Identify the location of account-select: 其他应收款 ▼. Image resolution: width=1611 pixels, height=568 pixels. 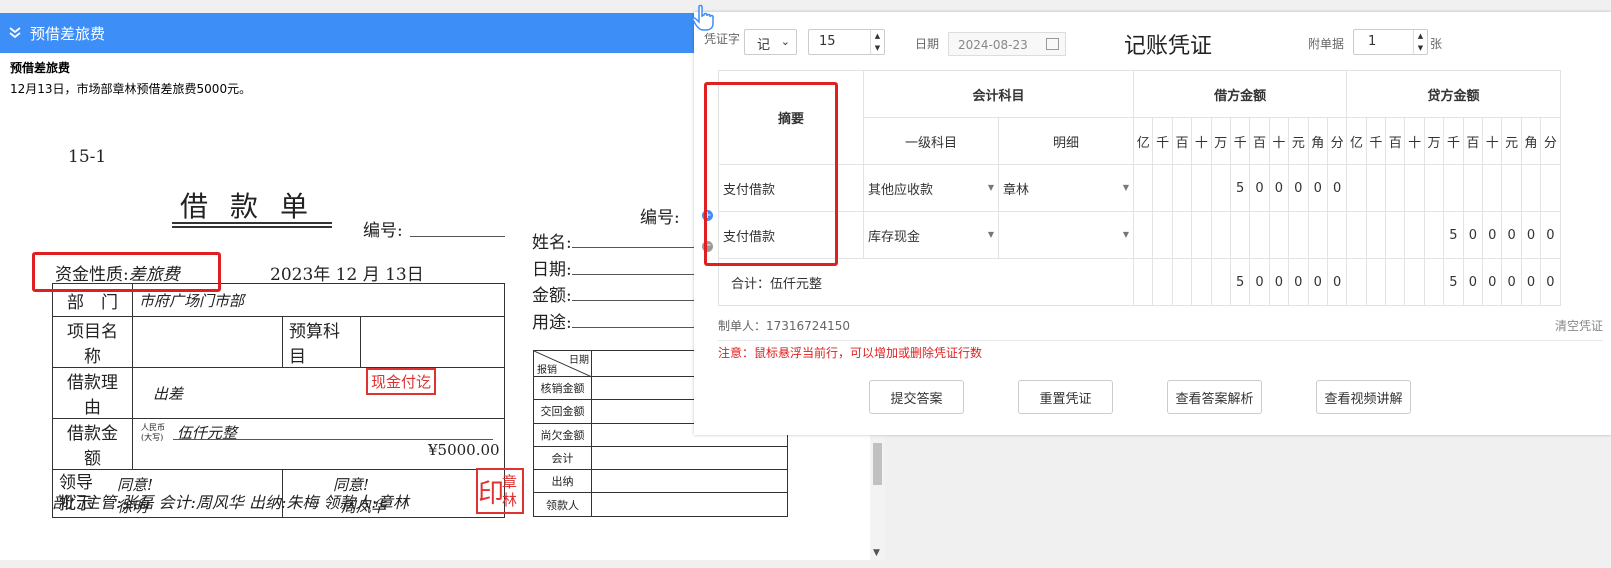
(931, 188).